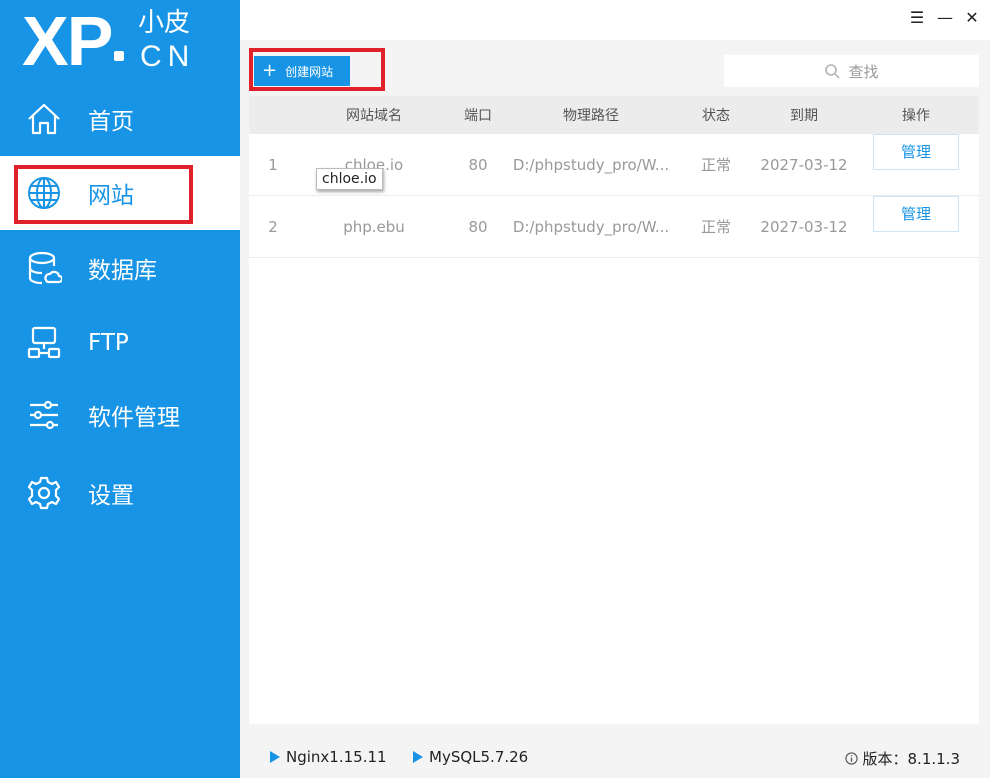 This screenshot has width=990, height=778. Describe the element at coordinates (374, 116) in the screenshot. I see `column-header: 网站域名` at that location.